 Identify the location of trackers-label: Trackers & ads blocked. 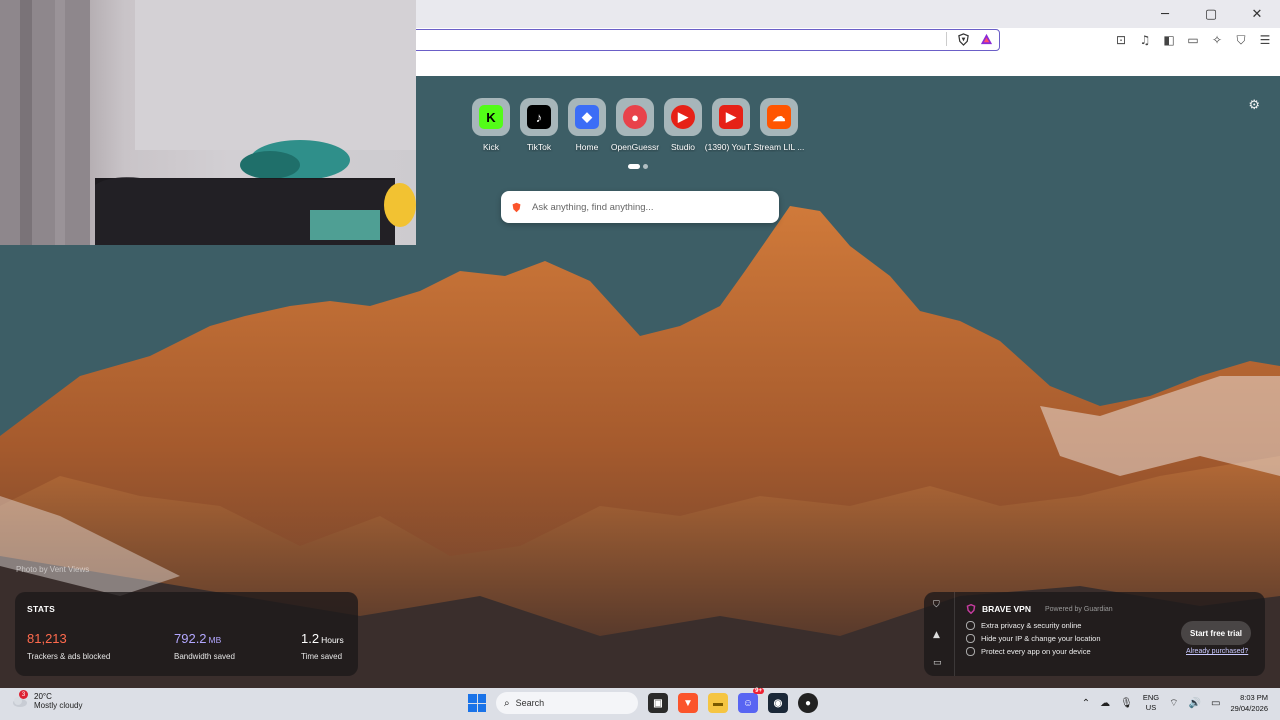
(69, 656).